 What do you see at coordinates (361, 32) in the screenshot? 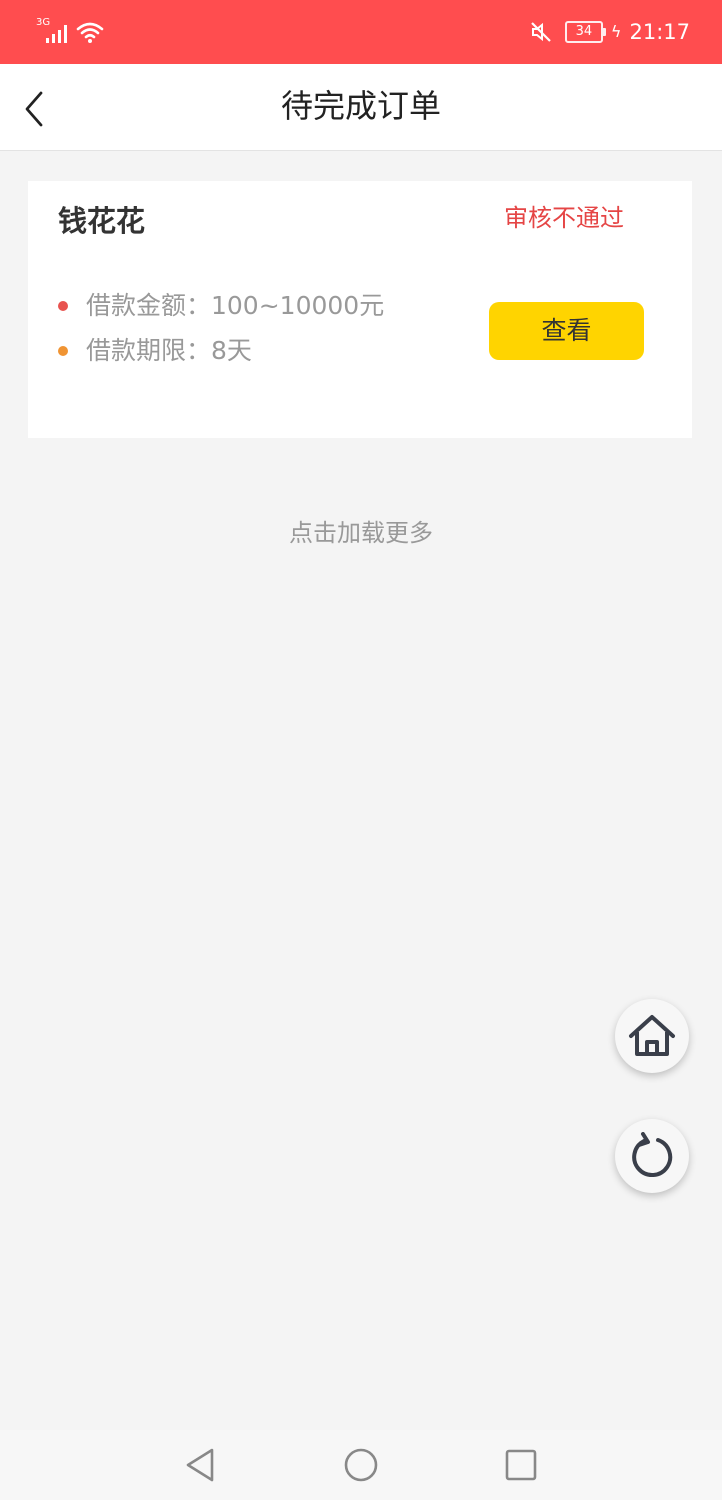
I see `status-bar: 3G 34 ϟ 21:17` at bounding box center [361, 32].